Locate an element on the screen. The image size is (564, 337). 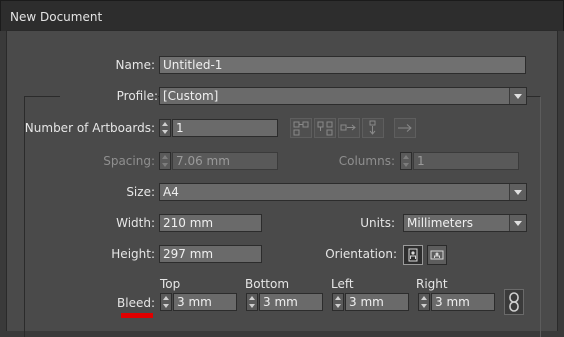
profile-label: Profile: is located at coordinates (109, 96).